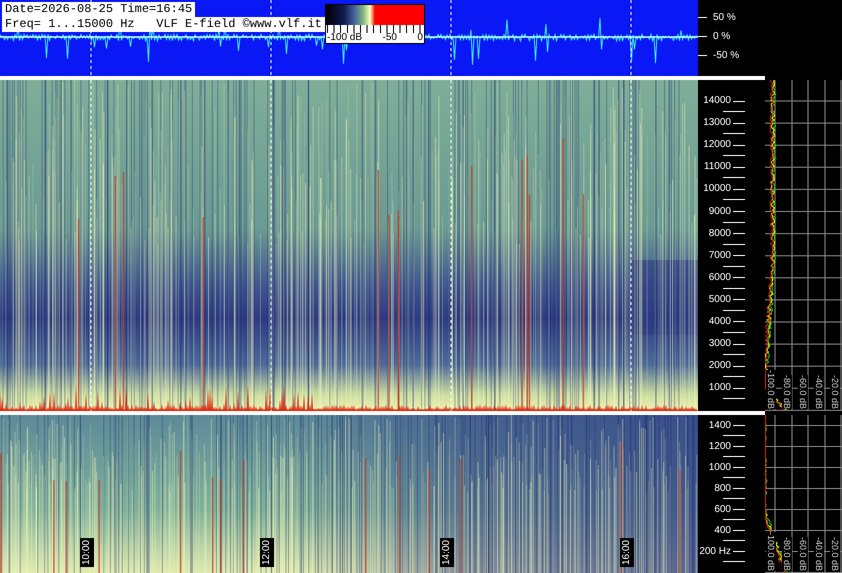 The image size is (842, 573). What do you see at coordinates (627, 552) in the screenshot?
I see `time-label: 16:00` at bounding box center [627, 552].